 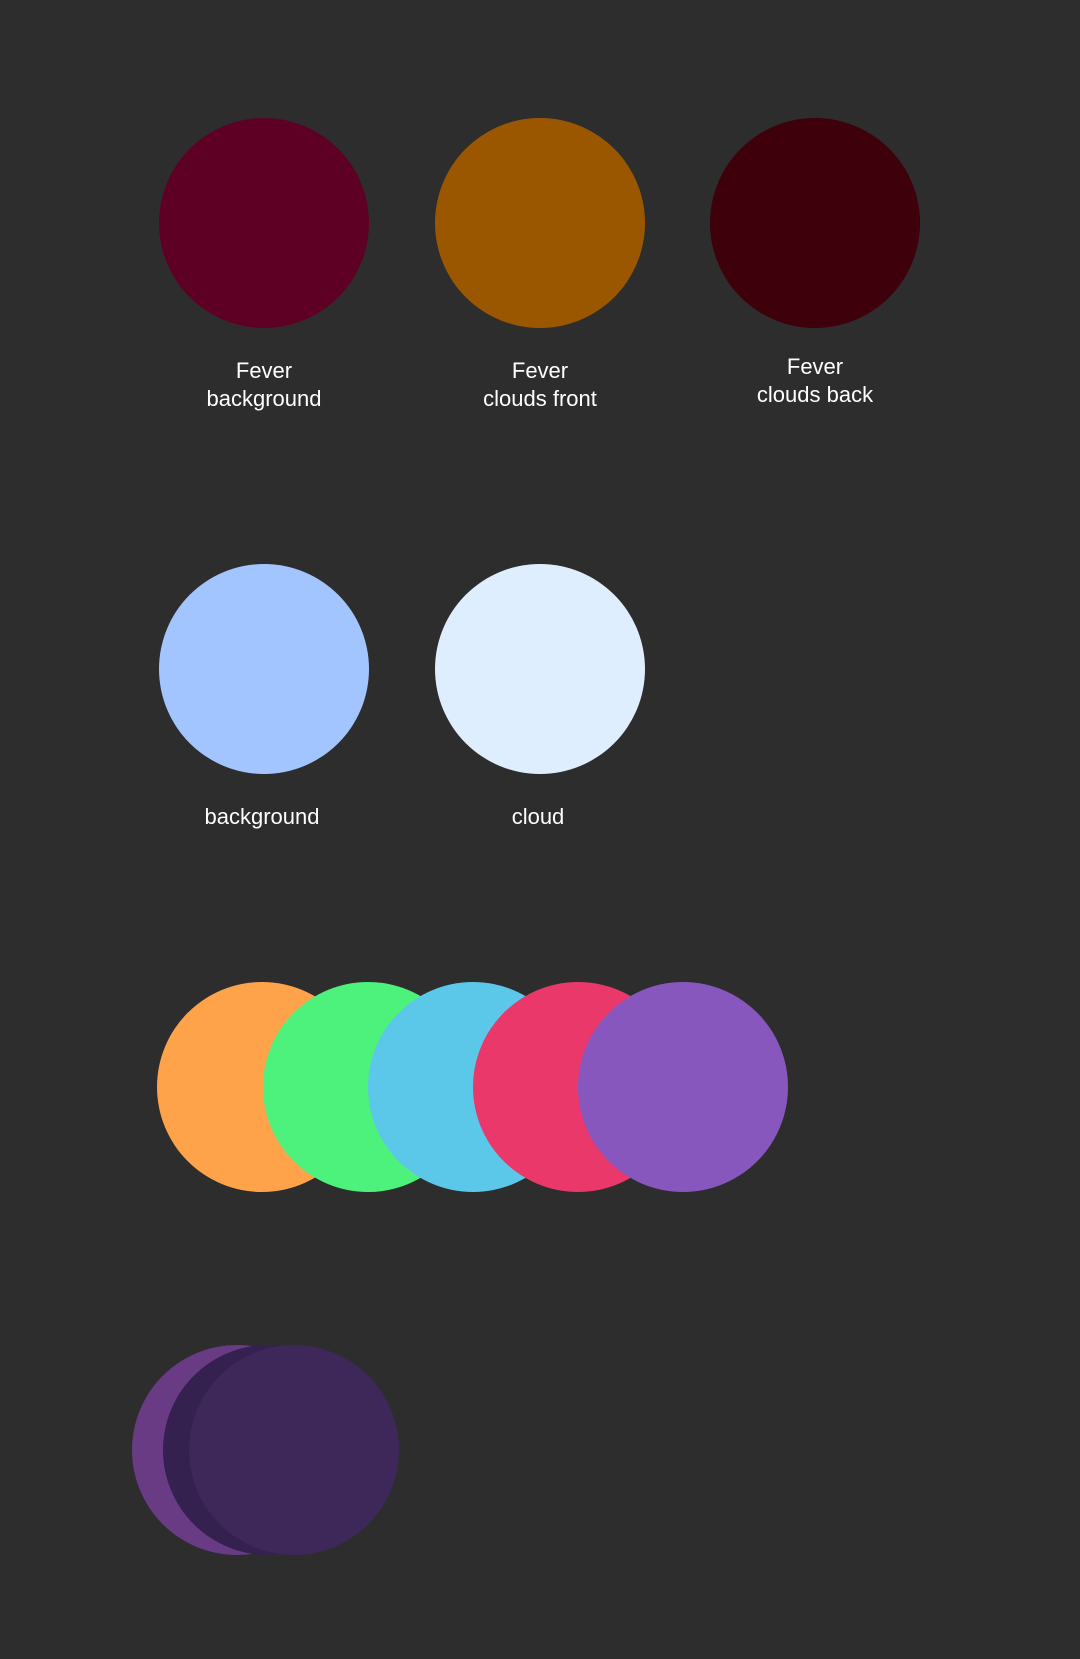 I want to click on swatch-deep-purple, so click(x=294, y=1450).